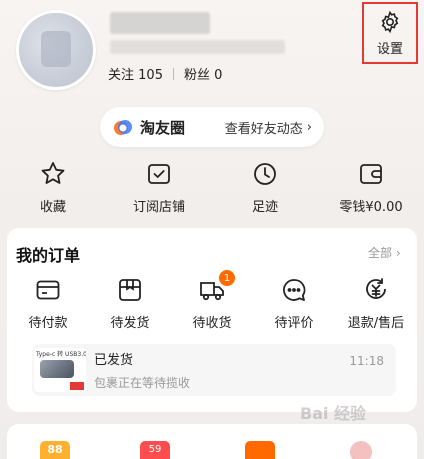  I want to click on refund-button: 退款/售后, so click(376, 306).